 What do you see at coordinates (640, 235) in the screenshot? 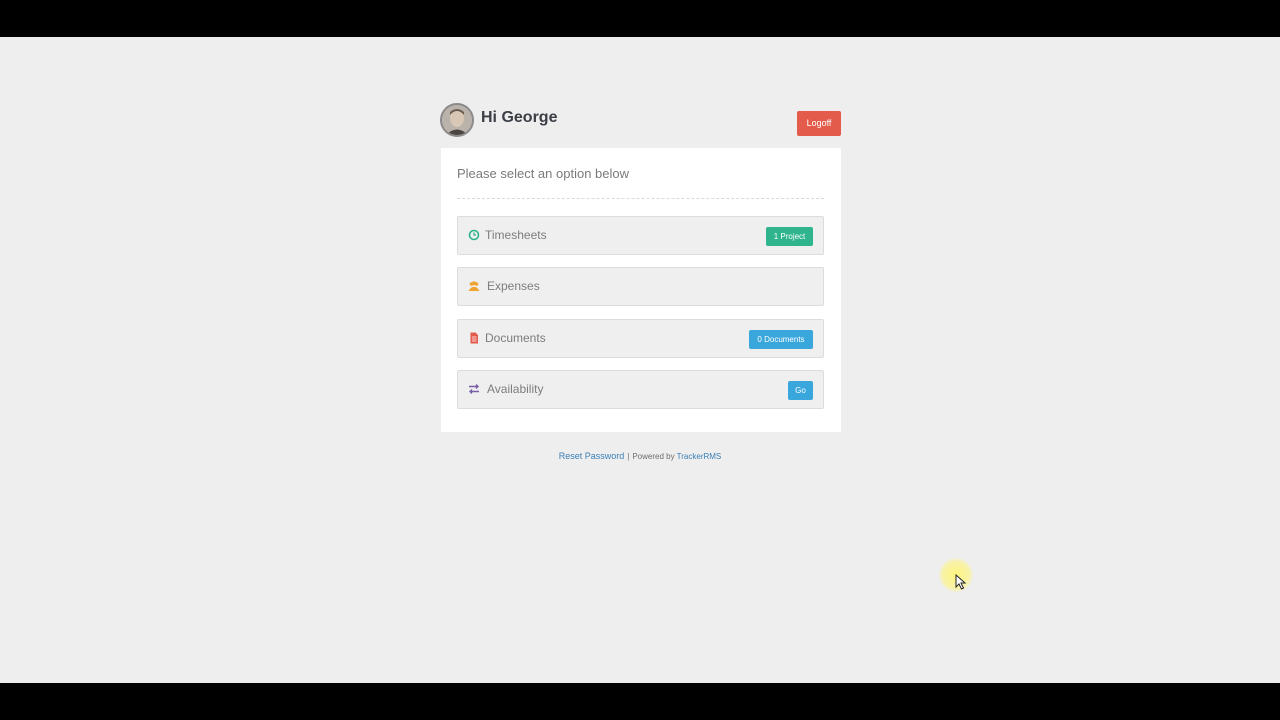
I see `option-timesheets: Timesheets 1 Project` at bounding box center [640, 235].